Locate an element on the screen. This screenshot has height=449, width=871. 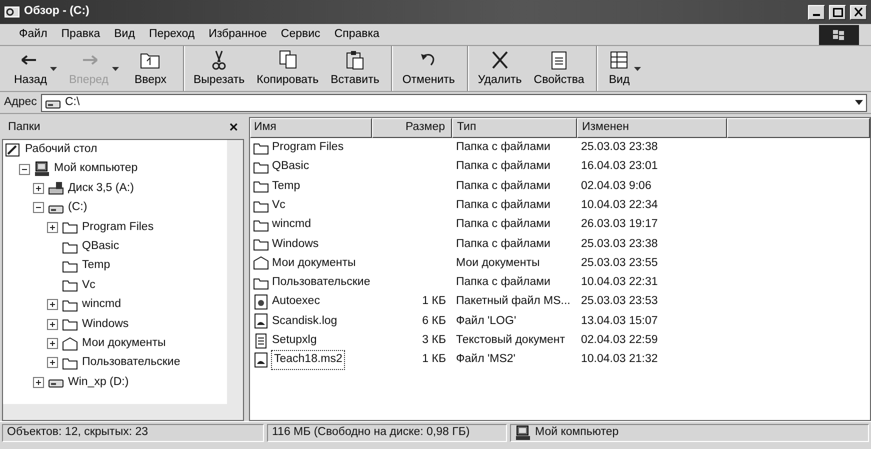
file-name: Autoexec is located at coordinates (296, 302).